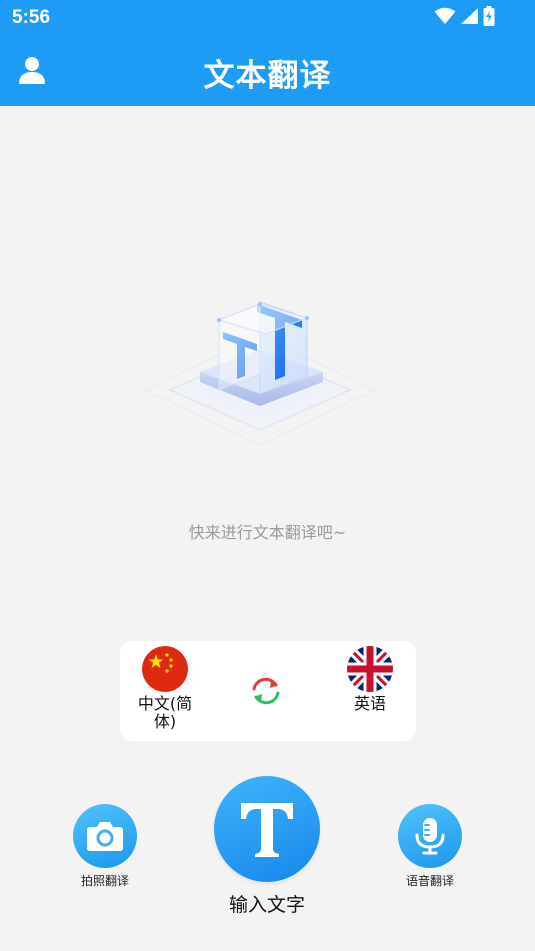 The height and width of the screenshot is (951, 535). I want to click on china-flag-icon, so click(165, 669).